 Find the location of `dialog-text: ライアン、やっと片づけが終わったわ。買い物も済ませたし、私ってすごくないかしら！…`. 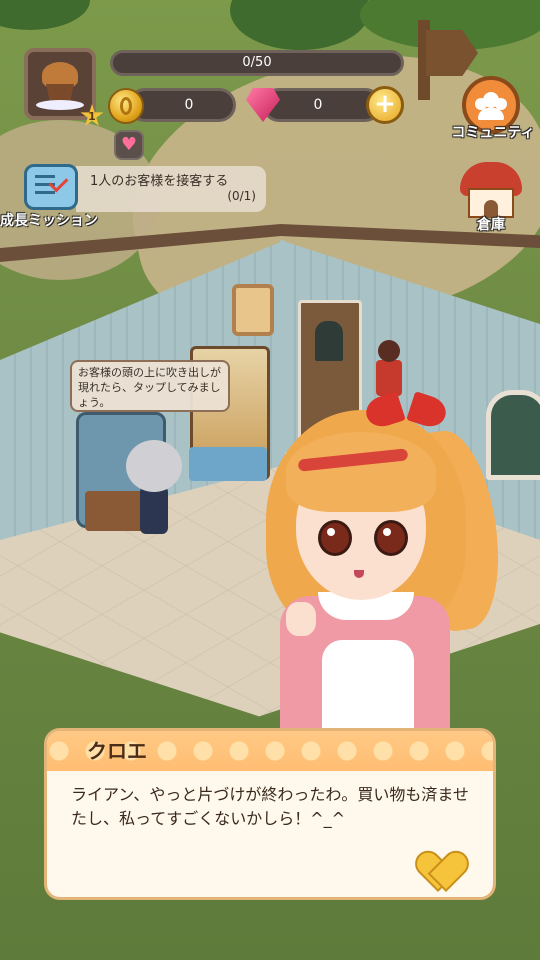

dialog-text: ライアン、やっと片づけが終わったわ。買い物も済ませたし、私ってすごくないかしら！… is located at coordinates (270, 806).